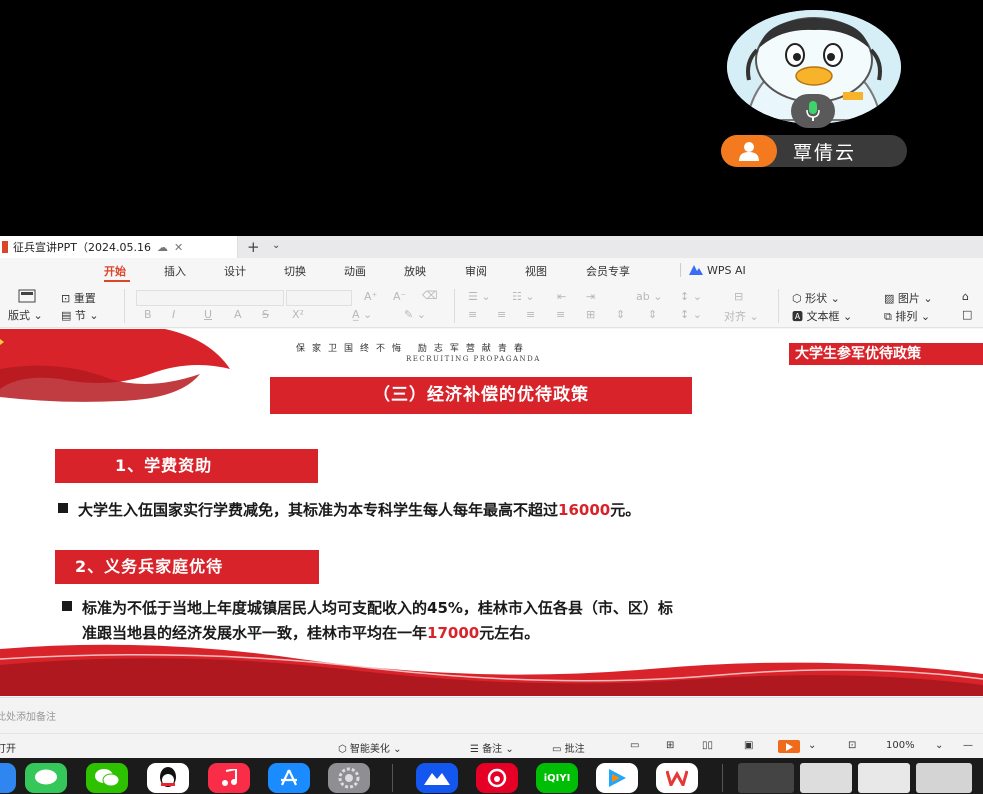  Describe the element at coordinates (238, 314) in the screenshot. I see `text-shadow-button: A` at that location.